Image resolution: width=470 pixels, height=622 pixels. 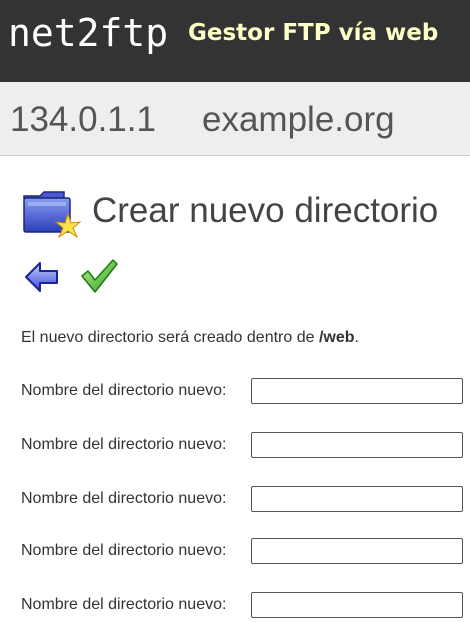 I want to click on app-tagline: Gestor FTP vía web, so click(x=313, y=33).